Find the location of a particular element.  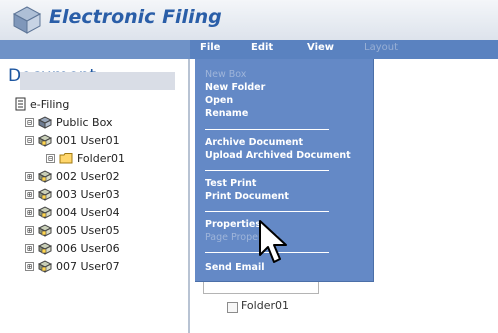

menu-item-archive-document: Archive Document is located at coordinates (254, 142).